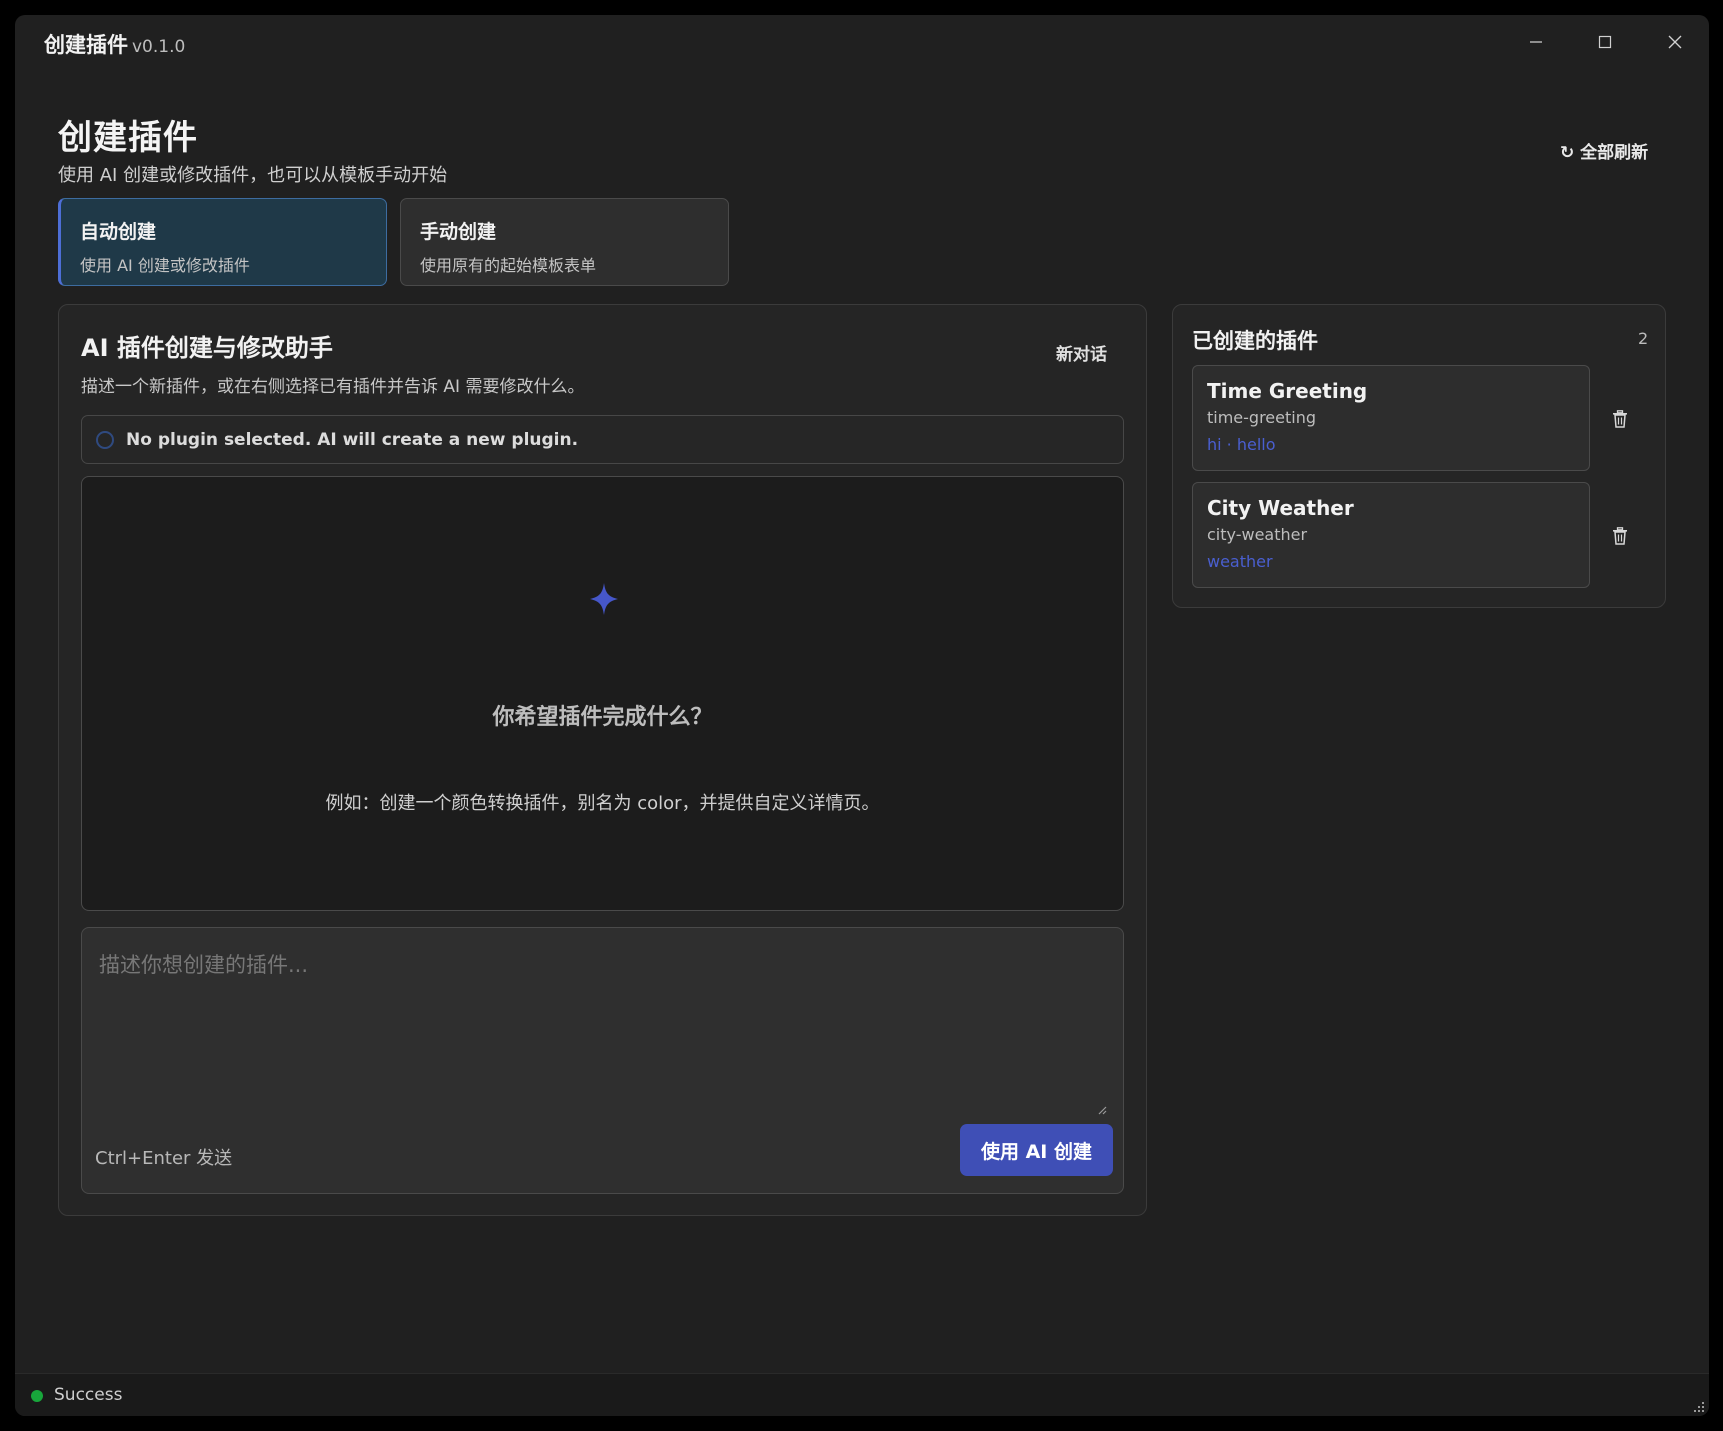  I want to click on prompt-composer: Ctrl+Enter 发送 使用 AI 创建, so click(602, 1060).